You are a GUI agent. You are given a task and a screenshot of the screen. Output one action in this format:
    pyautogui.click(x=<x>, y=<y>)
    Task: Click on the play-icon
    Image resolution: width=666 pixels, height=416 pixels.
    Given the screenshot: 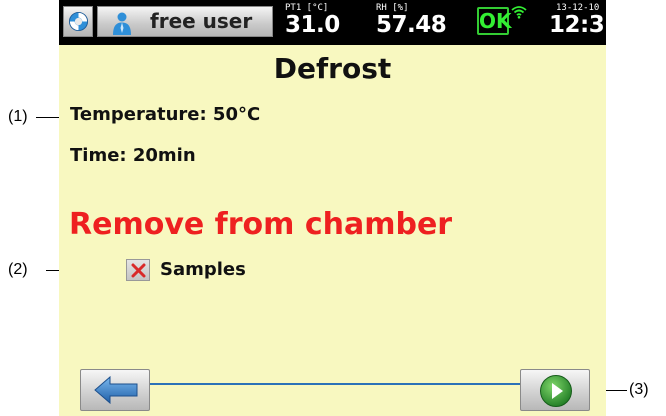 What is the action you would take?
    pyautogui.click(x=556, y=391)
    